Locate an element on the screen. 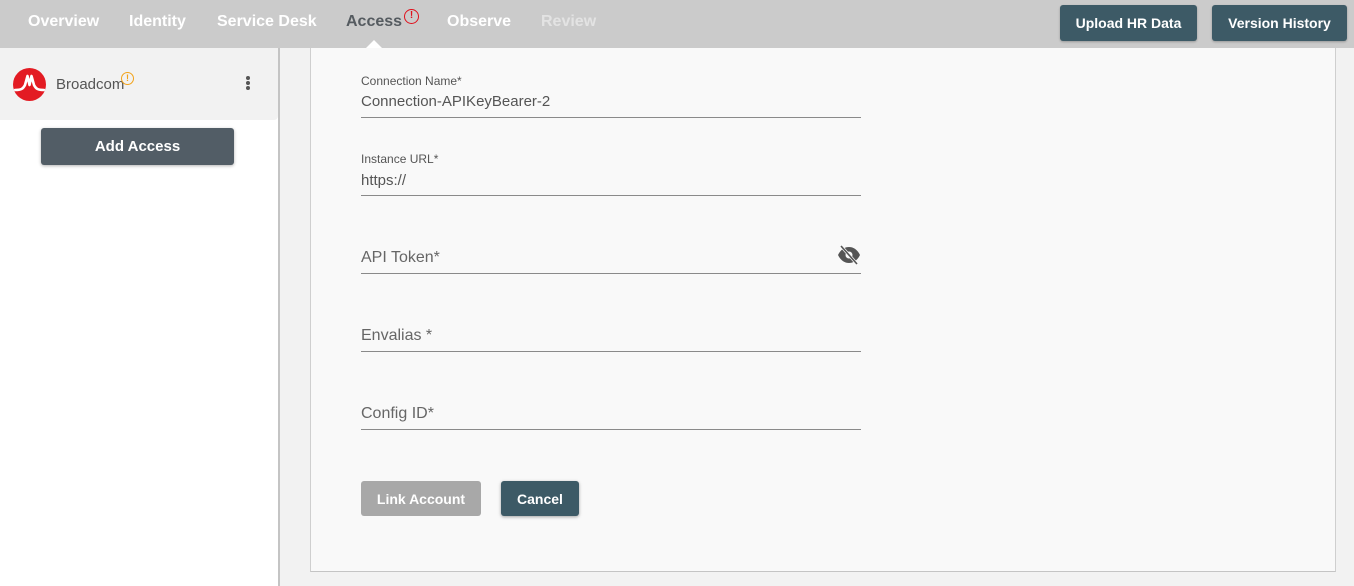 This screenshot has height=586, width=1354. tab-identity: Identity is located at coordinates (157, 22).